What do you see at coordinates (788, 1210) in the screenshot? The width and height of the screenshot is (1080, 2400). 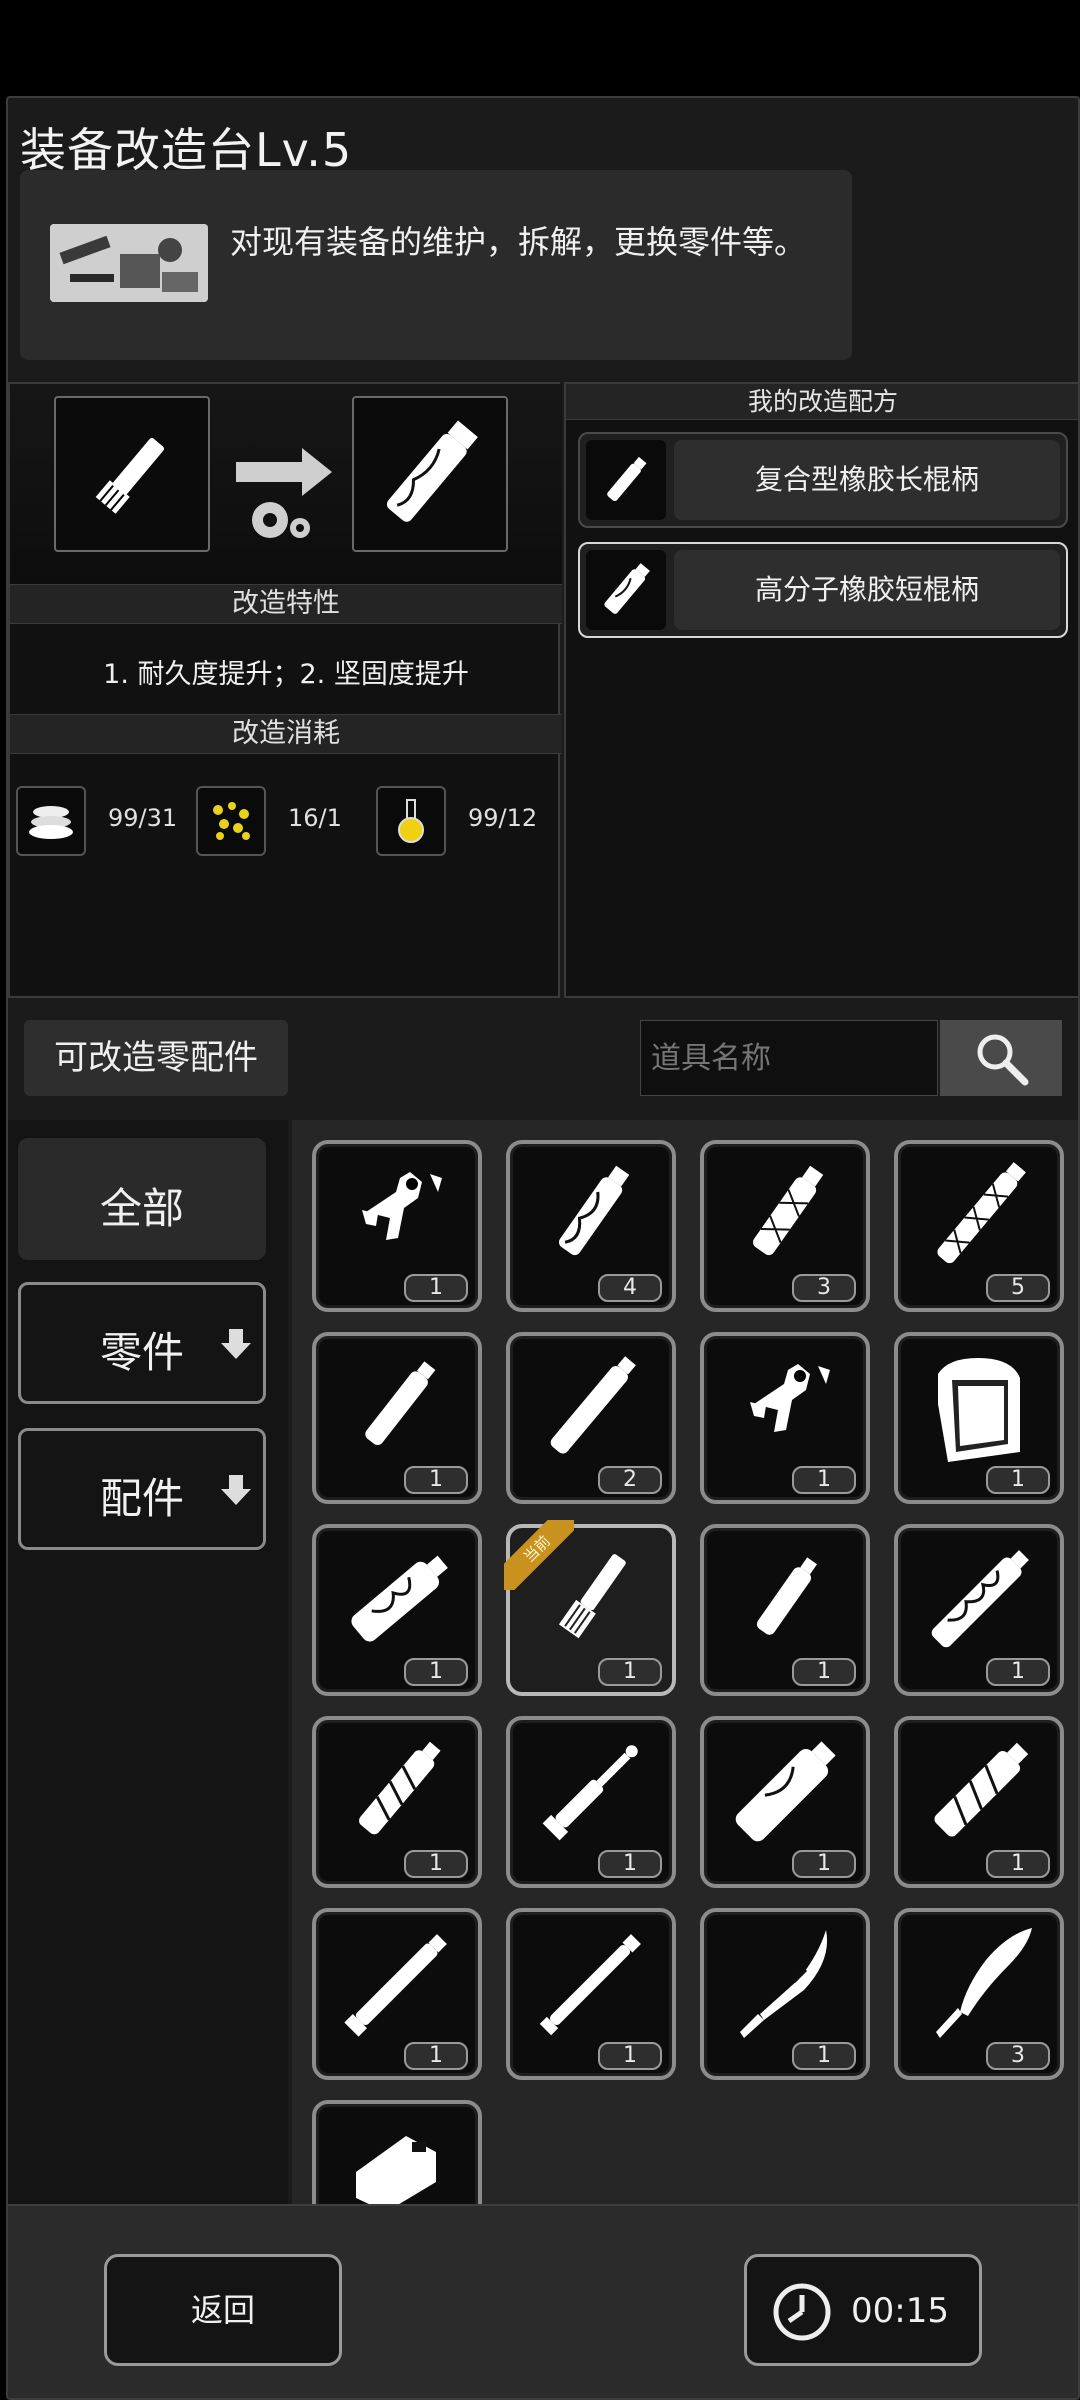 I see `woven-grip-icon` at bounding box center [788, 1210].